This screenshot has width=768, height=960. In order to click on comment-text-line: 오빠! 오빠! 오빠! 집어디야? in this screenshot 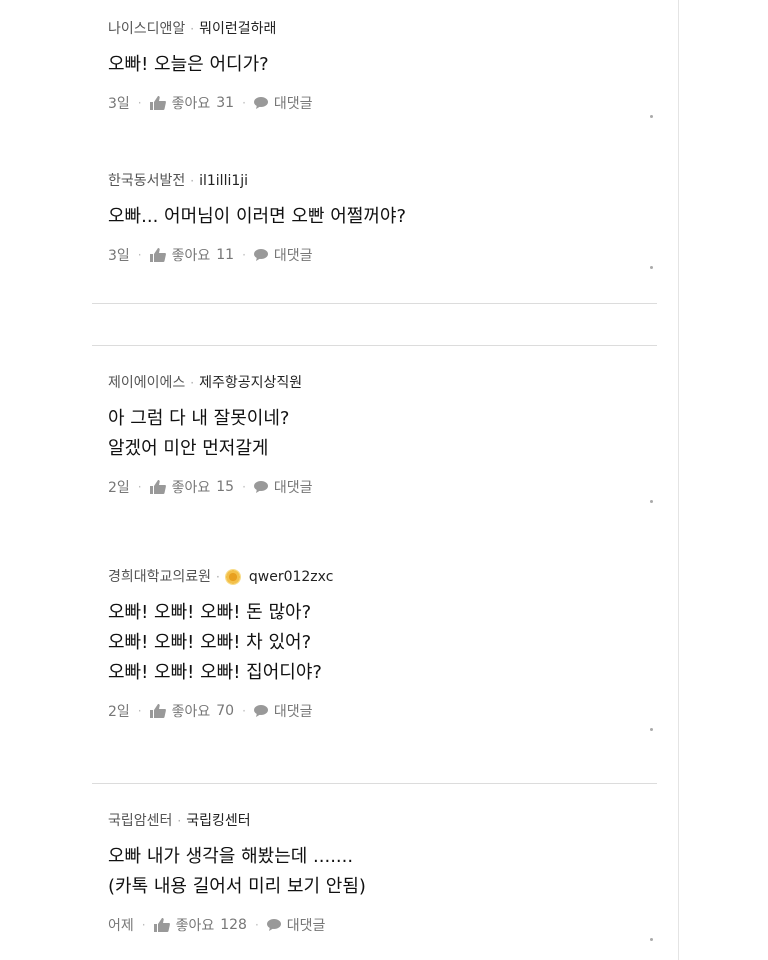, I will do `click(215, 672)`.